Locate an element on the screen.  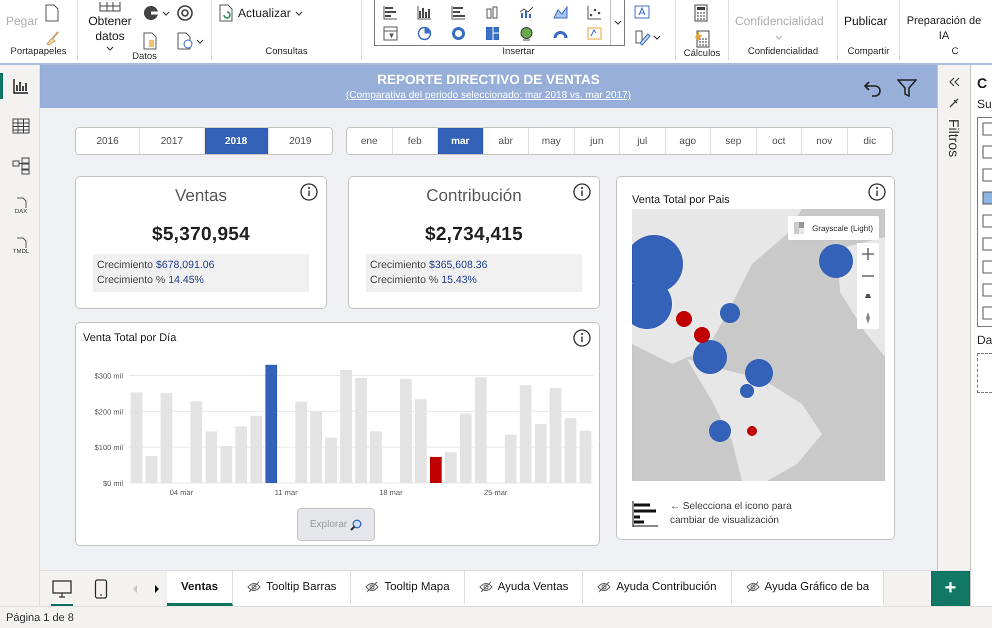
combo-chart-icon is located at coordinates (526, 12).